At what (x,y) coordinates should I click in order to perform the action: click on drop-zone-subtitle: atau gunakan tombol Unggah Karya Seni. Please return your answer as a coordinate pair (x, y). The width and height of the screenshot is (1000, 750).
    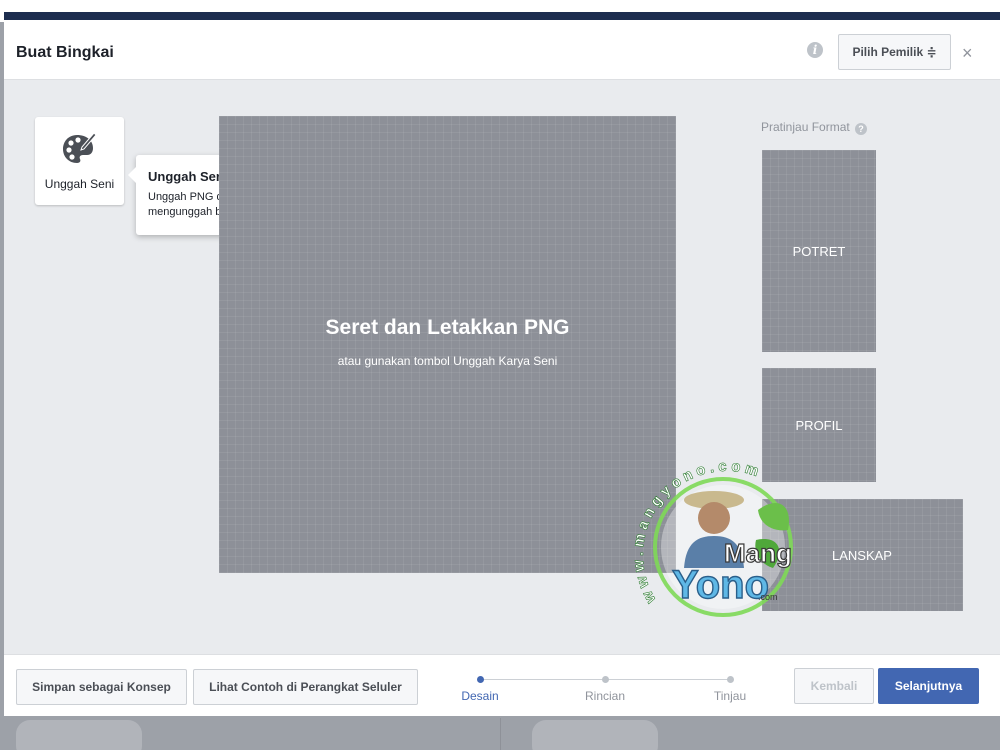
    Looking at the image, I should click on (447, 361).